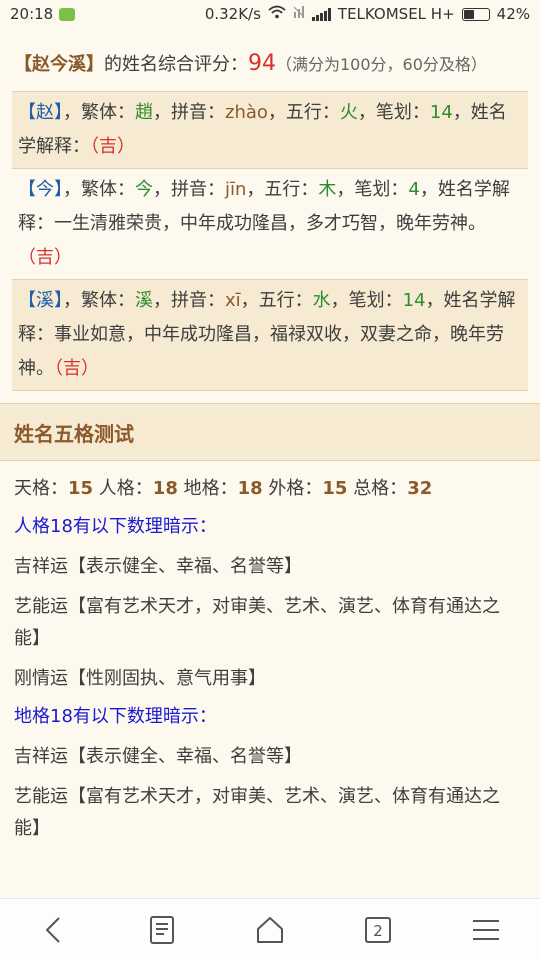 The image size is (540, 960). Describe the element at coordinates (348, 112) in the screenshot. I see `char-wuxing: 火` at that location.